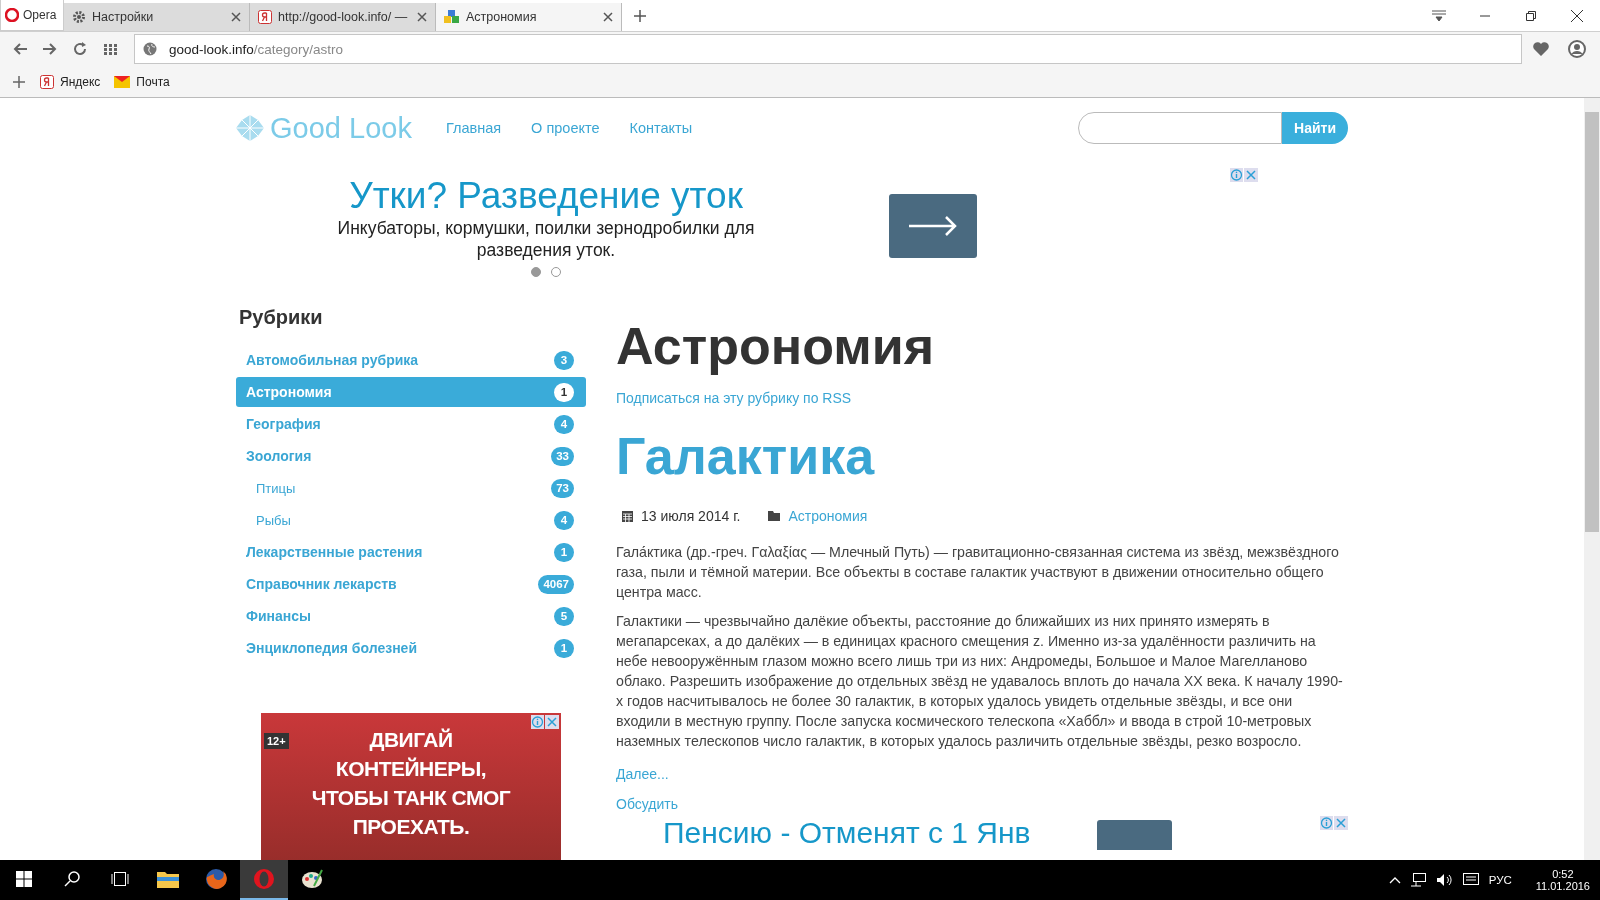  What do you see at coordinates (411, 488) in the screenshot?
I see `category-link: Птицы 73` at bounding box center [411, 488].